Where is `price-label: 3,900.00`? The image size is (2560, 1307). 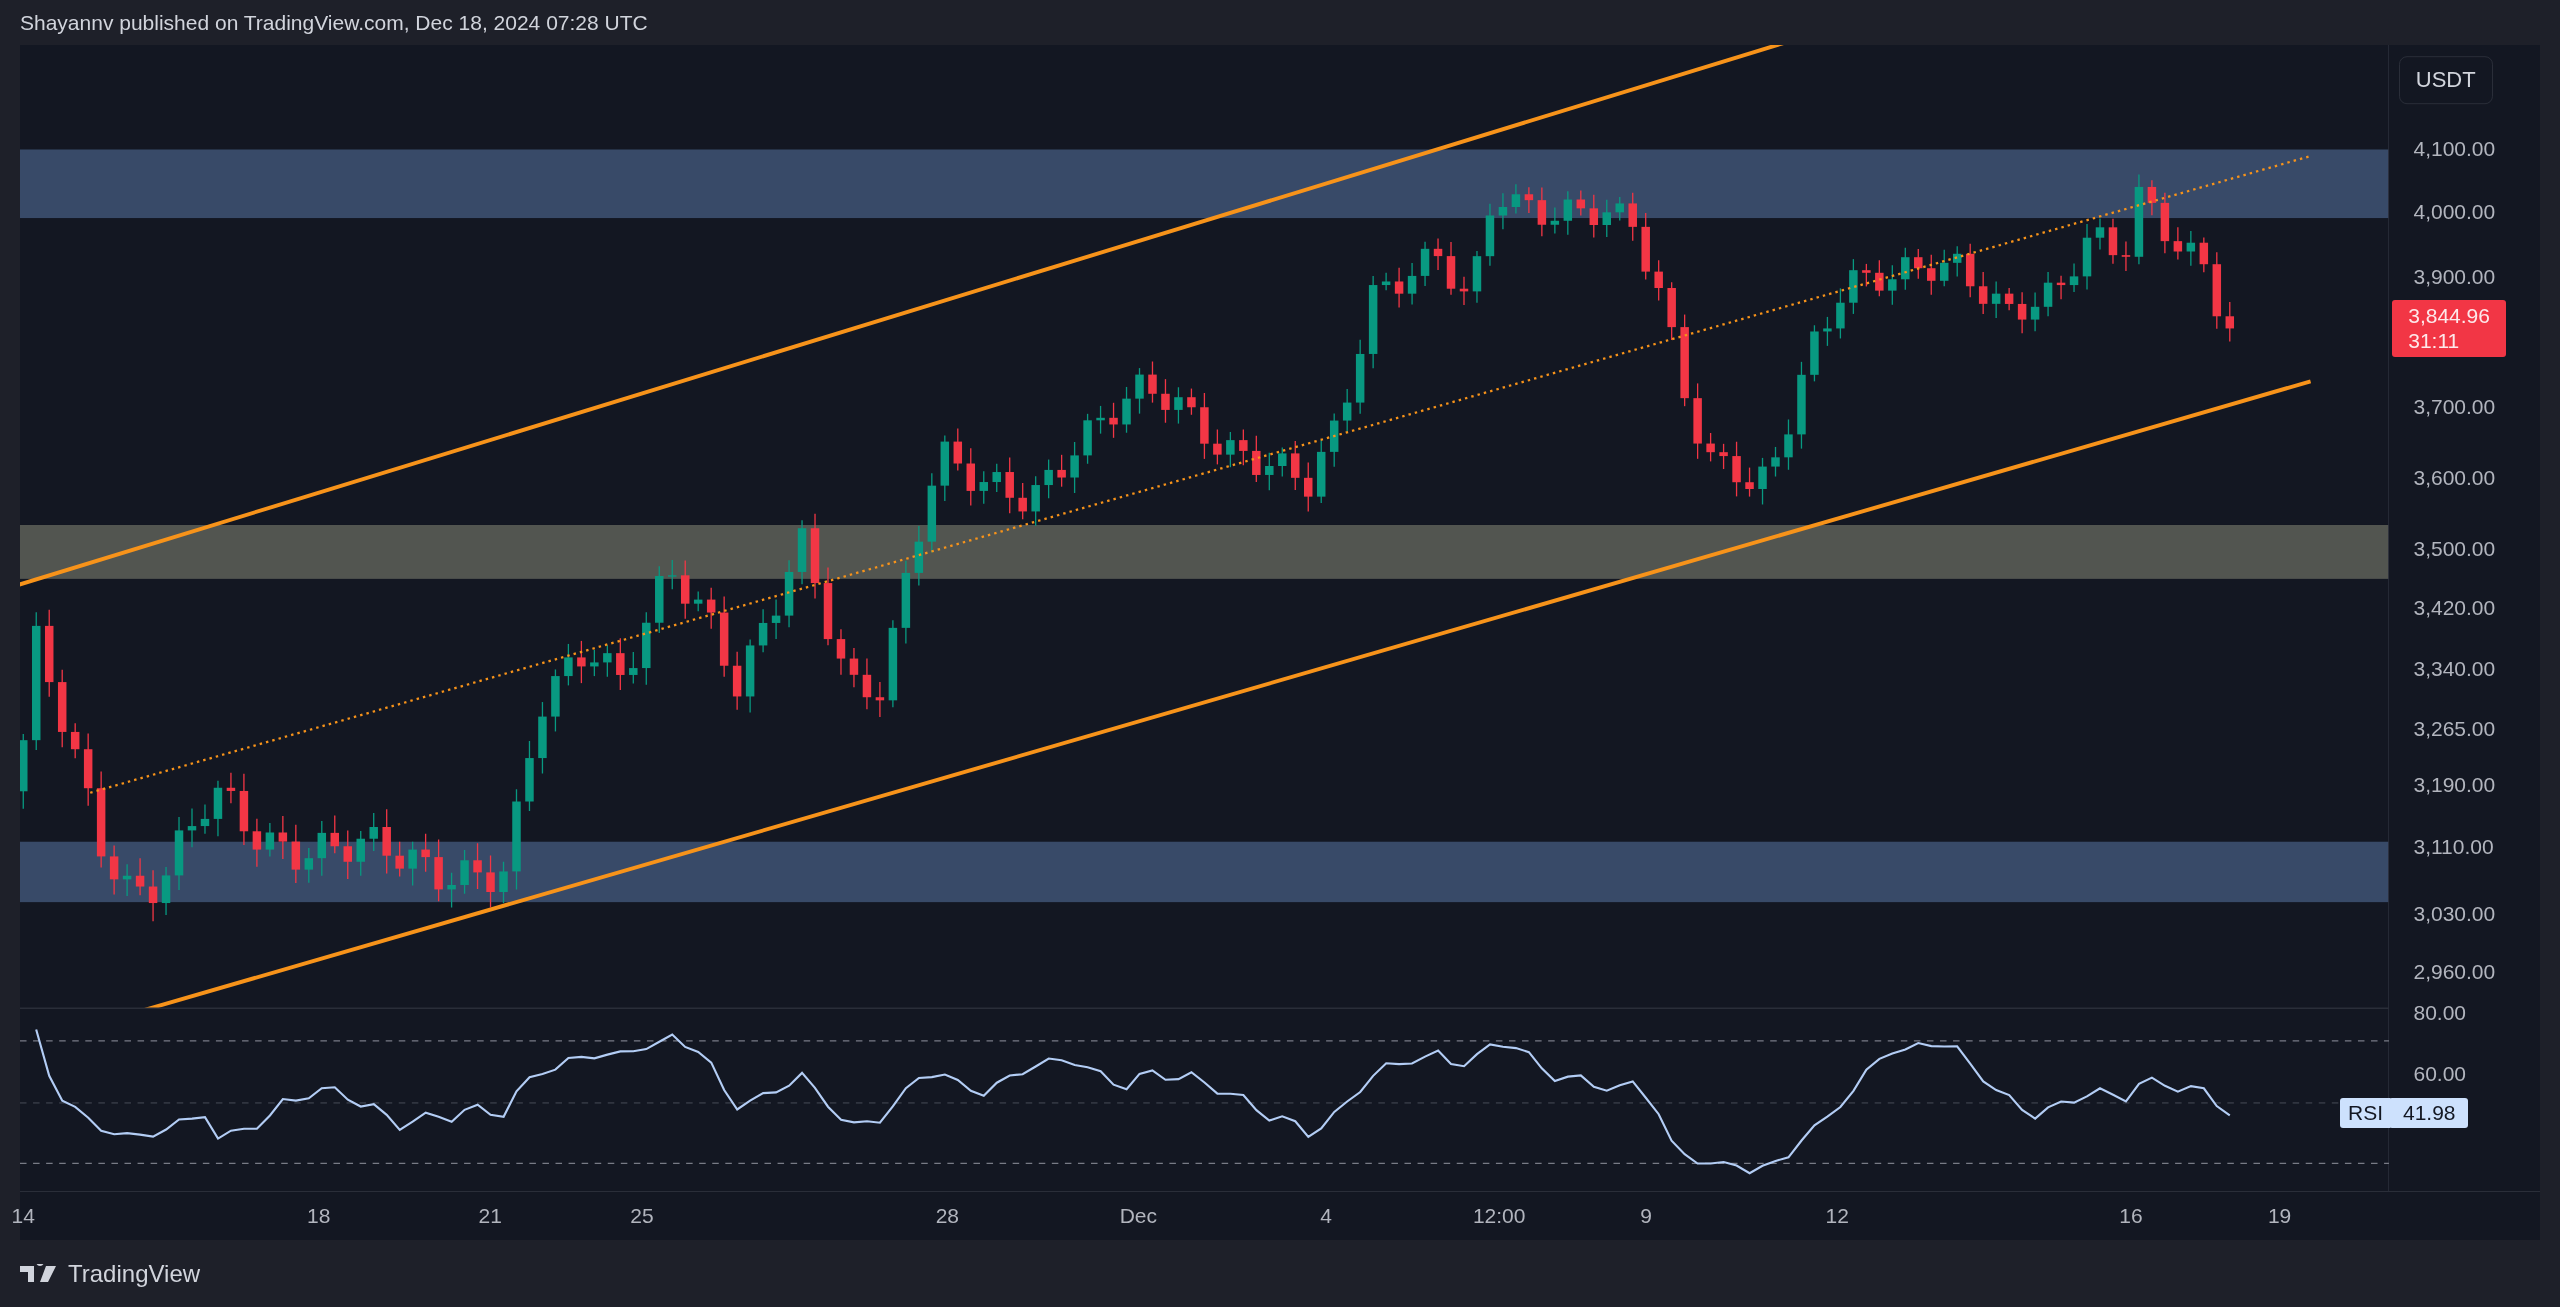 price-label: 3,900.00 is located at coordinates (2454, 276).